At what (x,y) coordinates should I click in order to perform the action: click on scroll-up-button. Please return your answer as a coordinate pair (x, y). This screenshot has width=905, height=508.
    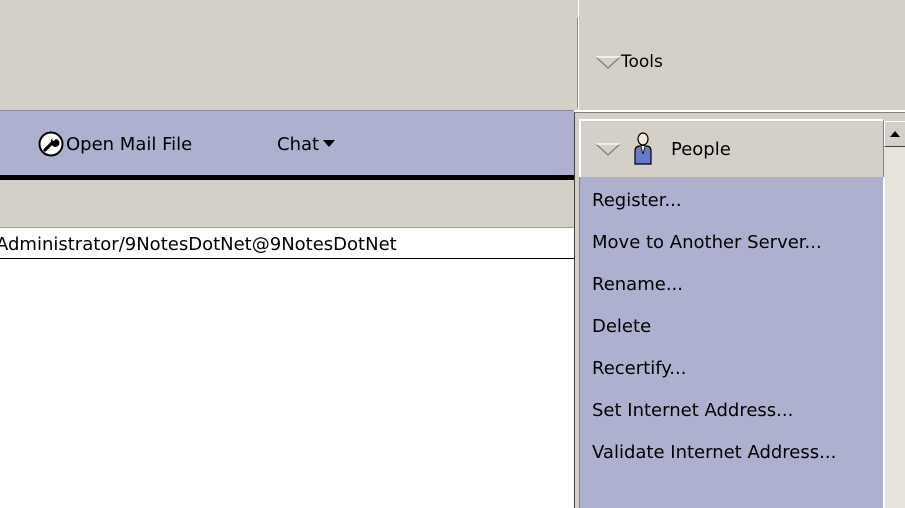
    Looking at the image, I should click on (894, 134).